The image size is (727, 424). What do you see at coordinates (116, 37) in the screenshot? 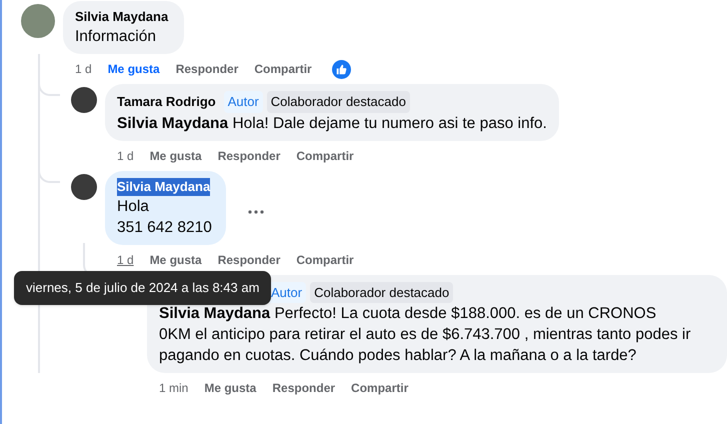
I see `comment-text: Información` at bounding box center [116, 37].